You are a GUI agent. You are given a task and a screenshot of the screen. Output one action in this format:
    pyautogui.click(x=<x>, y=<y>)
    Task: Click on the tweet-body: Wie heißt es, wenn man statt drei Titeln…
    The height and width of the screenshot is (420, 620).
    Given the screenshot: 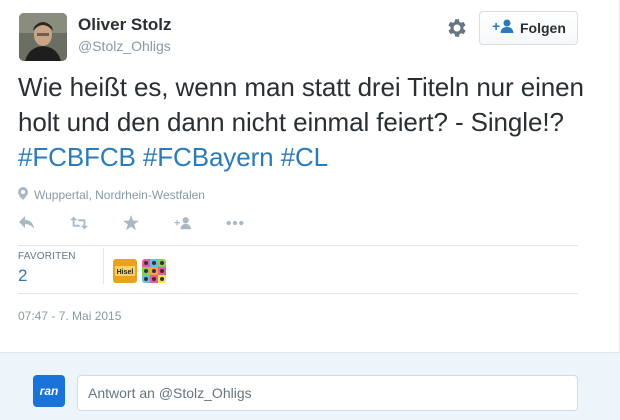 What is the action you would take?
    pyautogui.click(x=301, y=104)
    